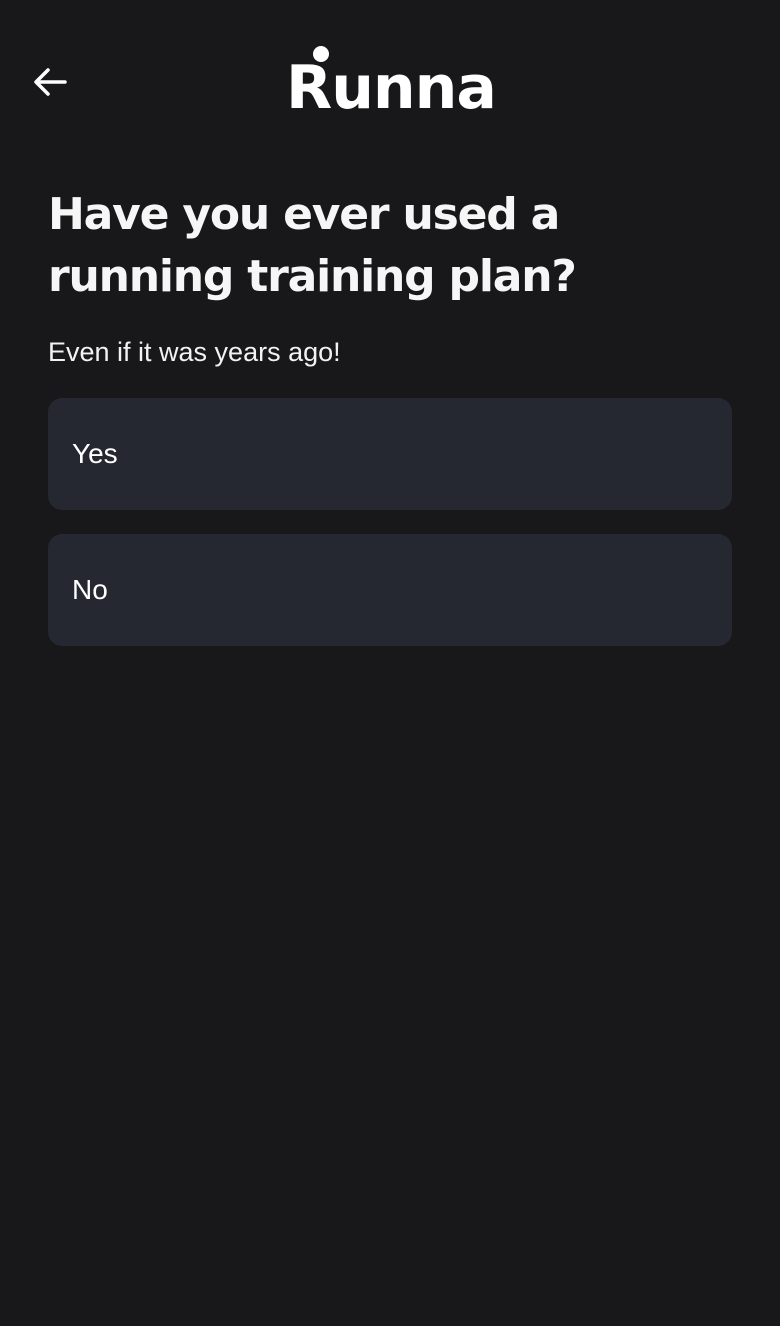  I want to click on option-yes-label: Yes, so click(95, 453).